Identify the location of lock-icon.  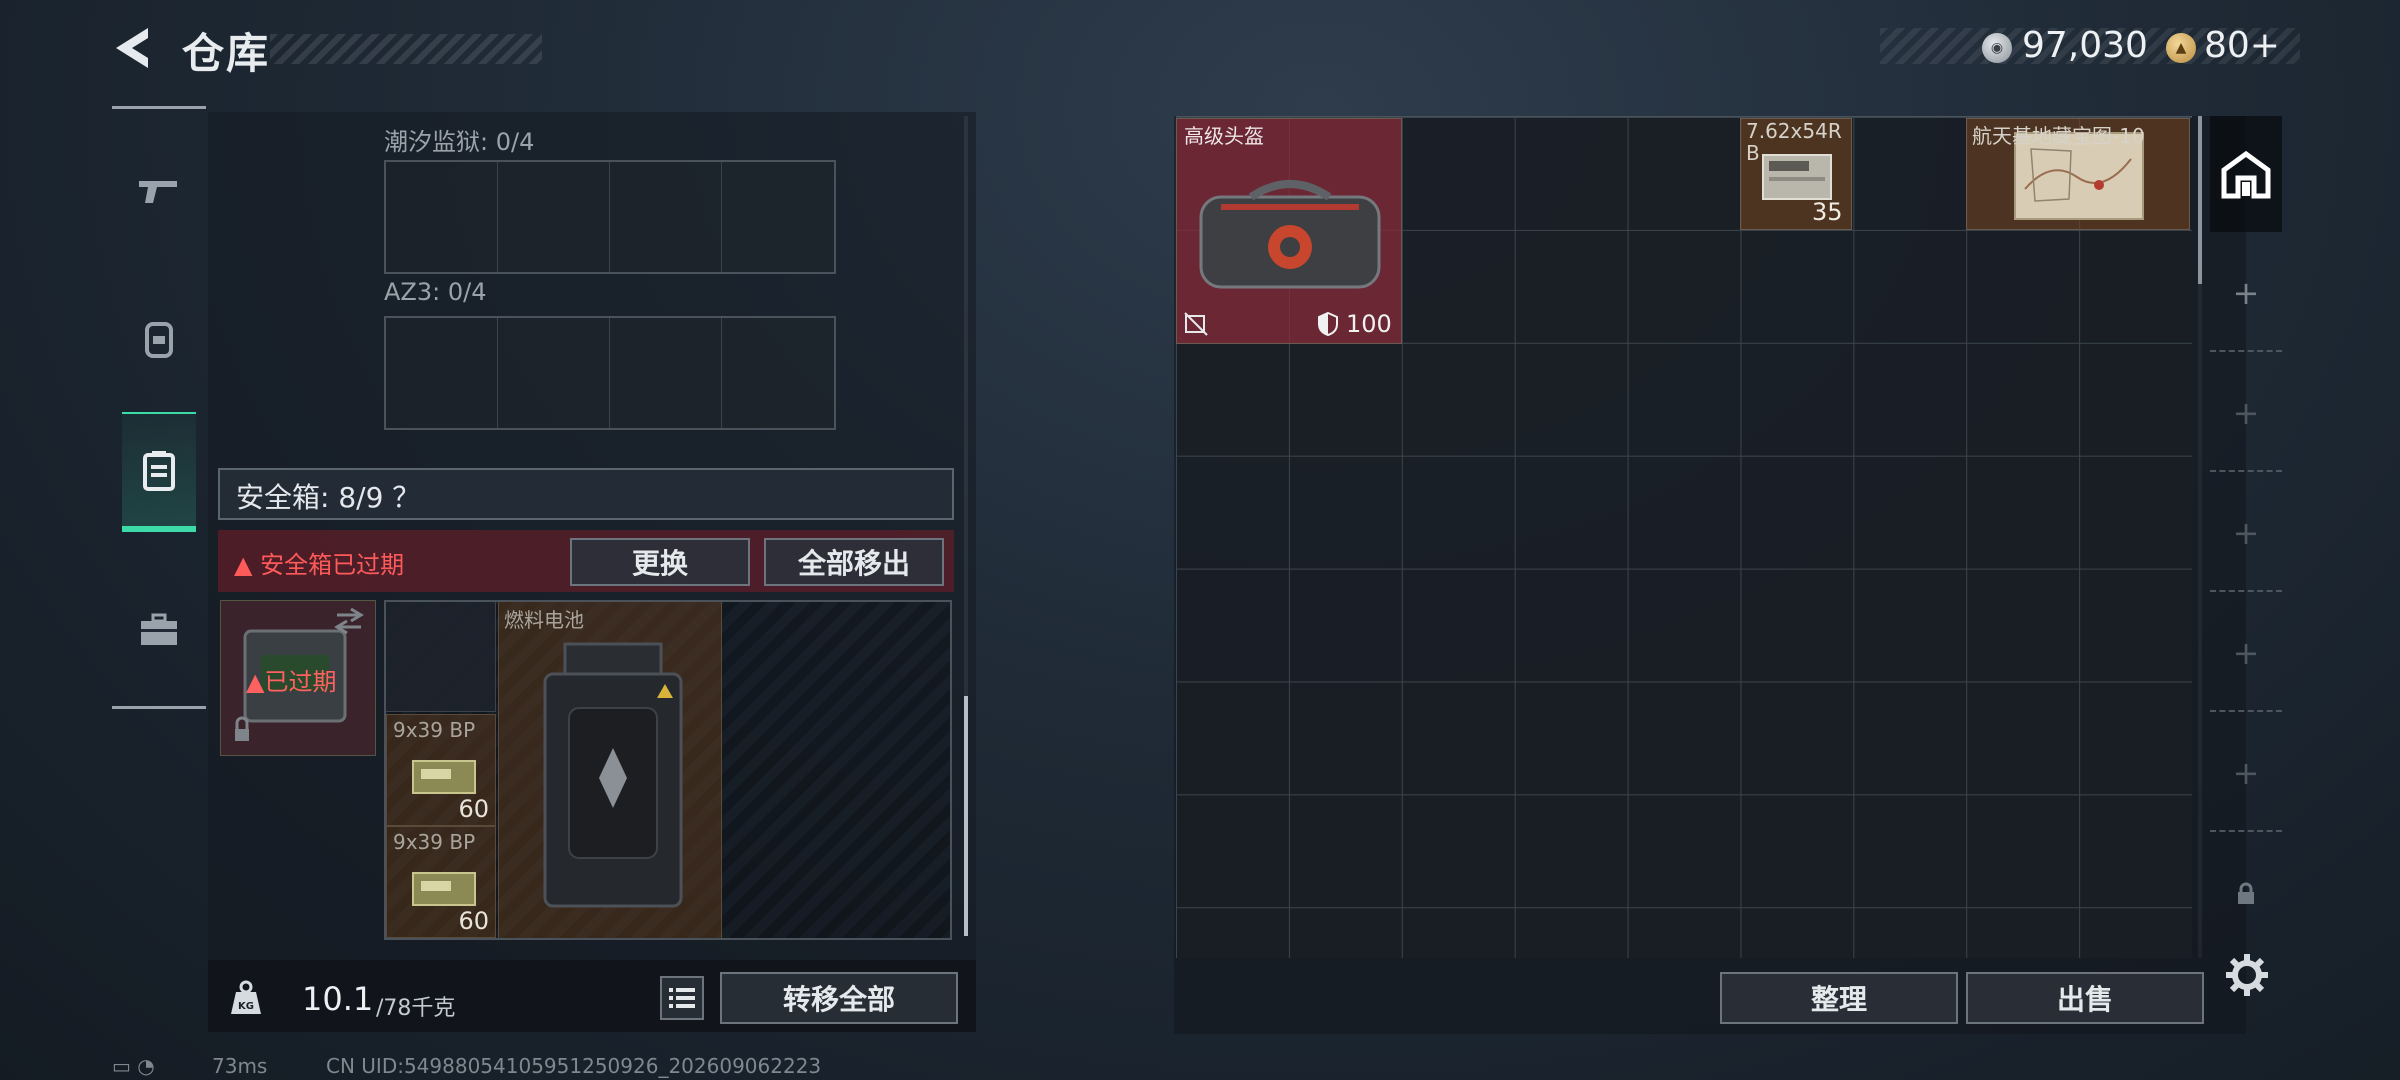
(2246, 893).